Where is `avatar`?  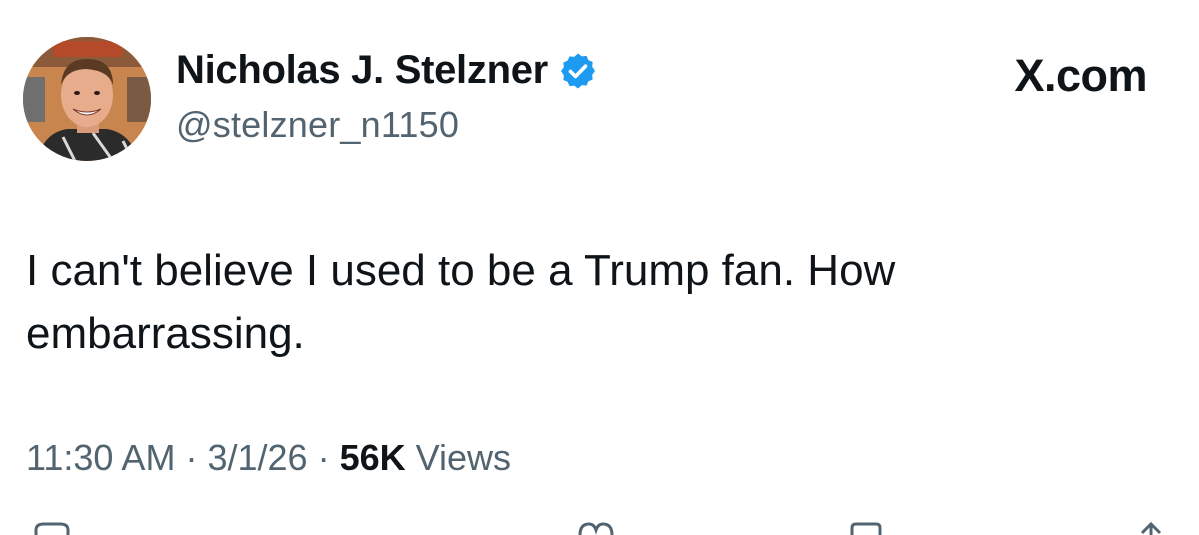
avatar is located at coordinates (87, 99).